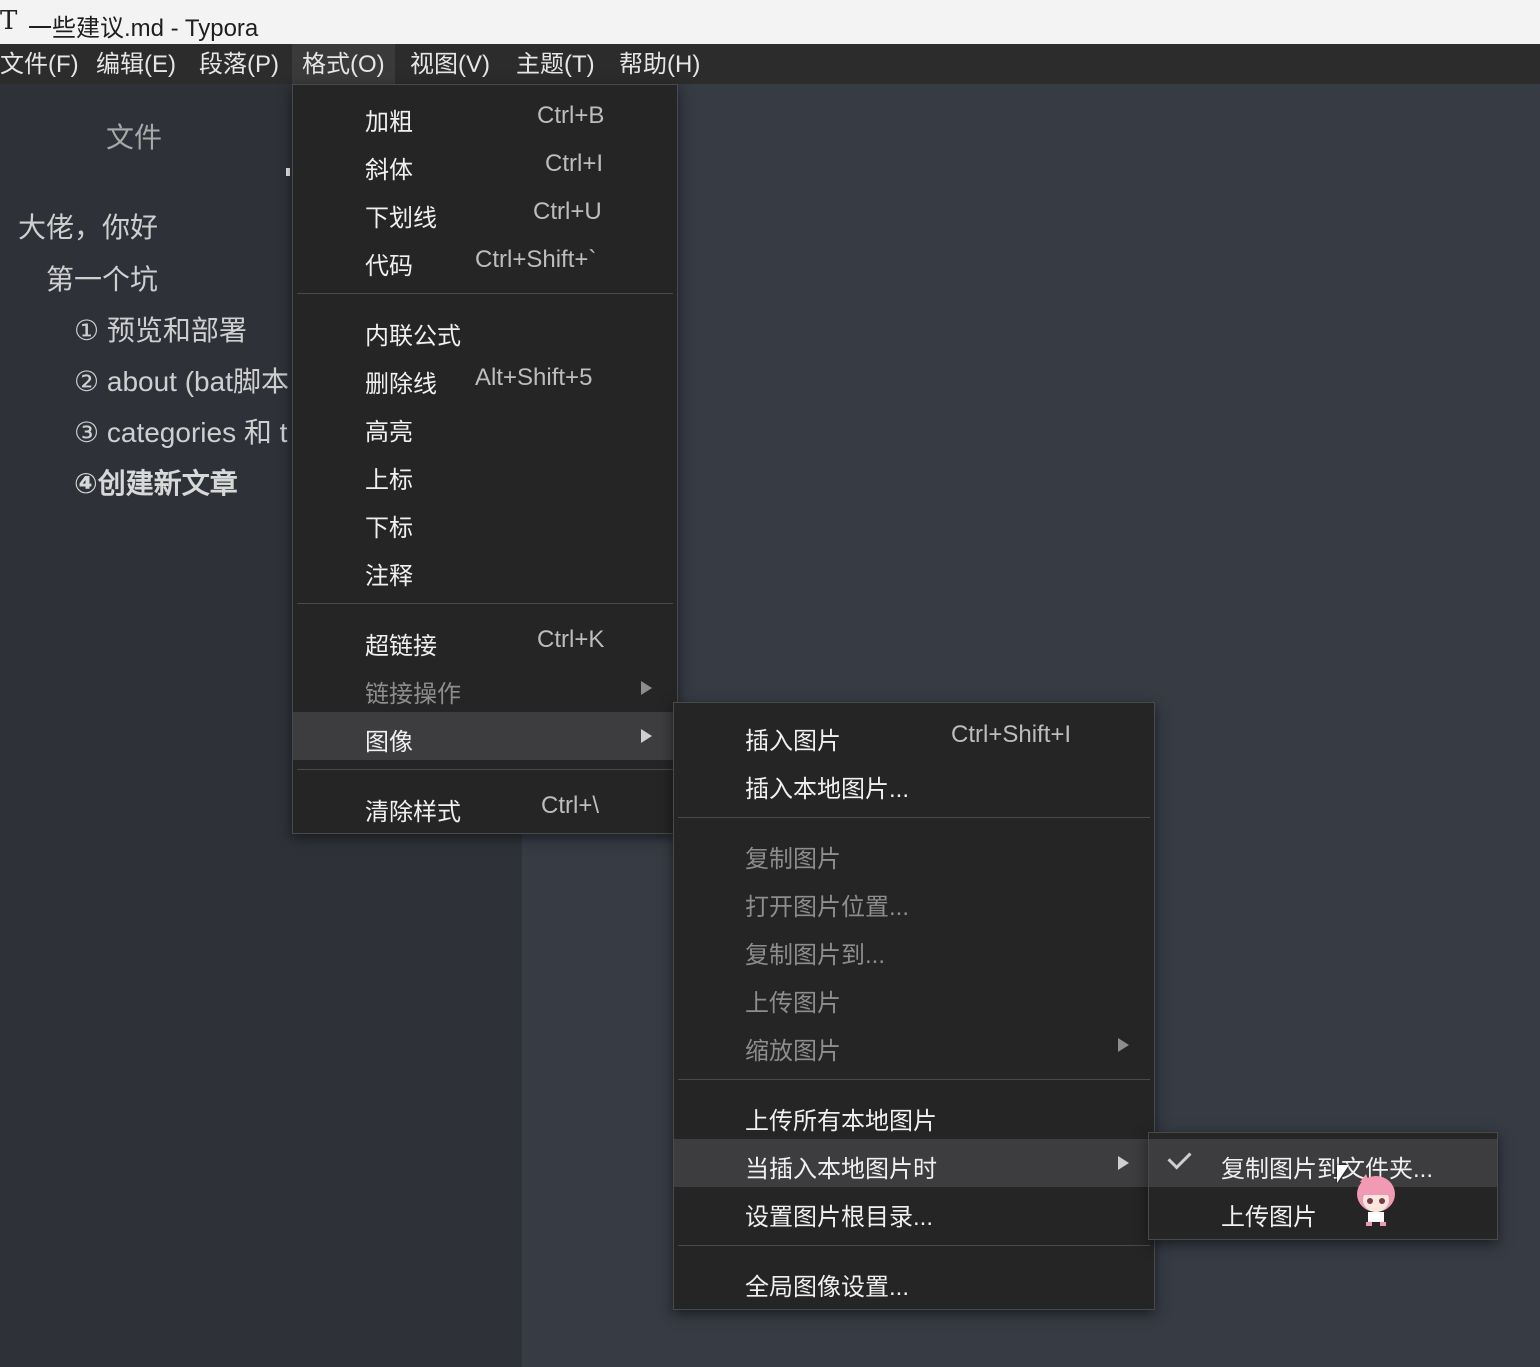 This screenshot has height=1367, width=1540. I want to click on menu-item-bold: 加粗 Ctrl+B, so click(485, 116).